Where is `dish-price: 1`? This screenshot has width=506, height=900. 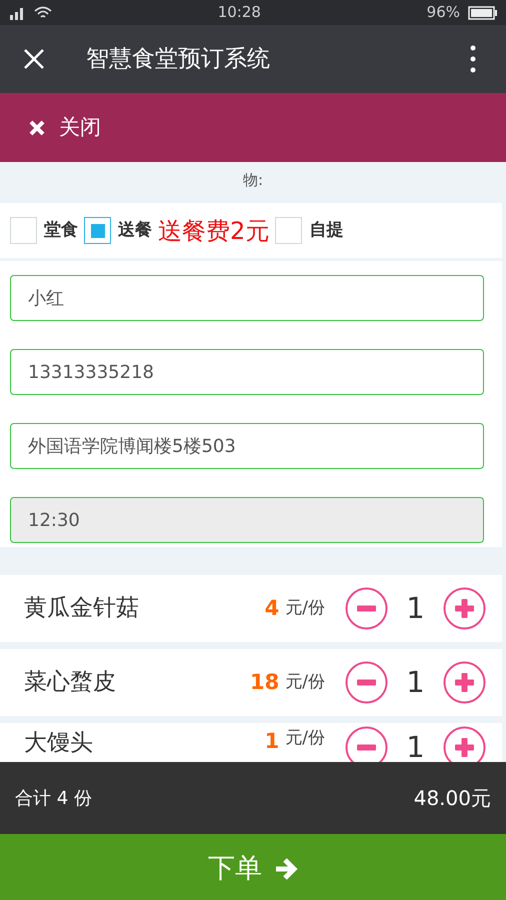 dish-price: 1 is located at coordinates (272, 741).